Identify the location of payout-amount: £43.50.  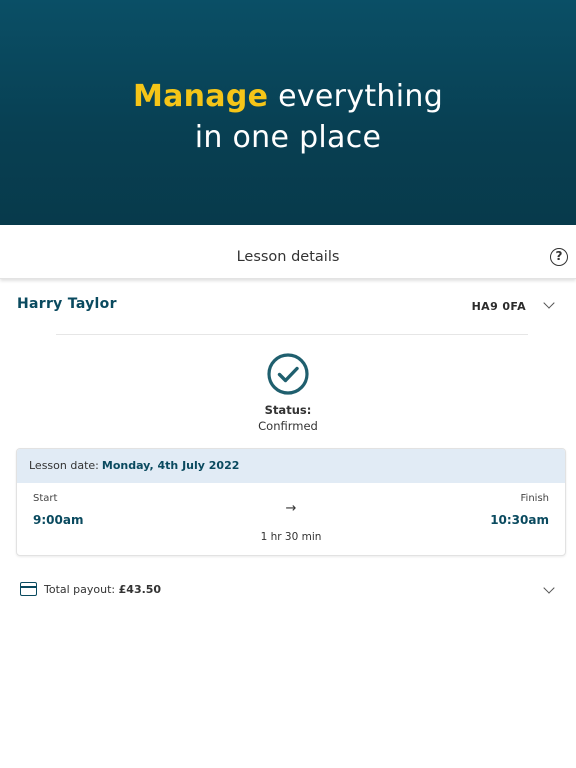
(140, 589).